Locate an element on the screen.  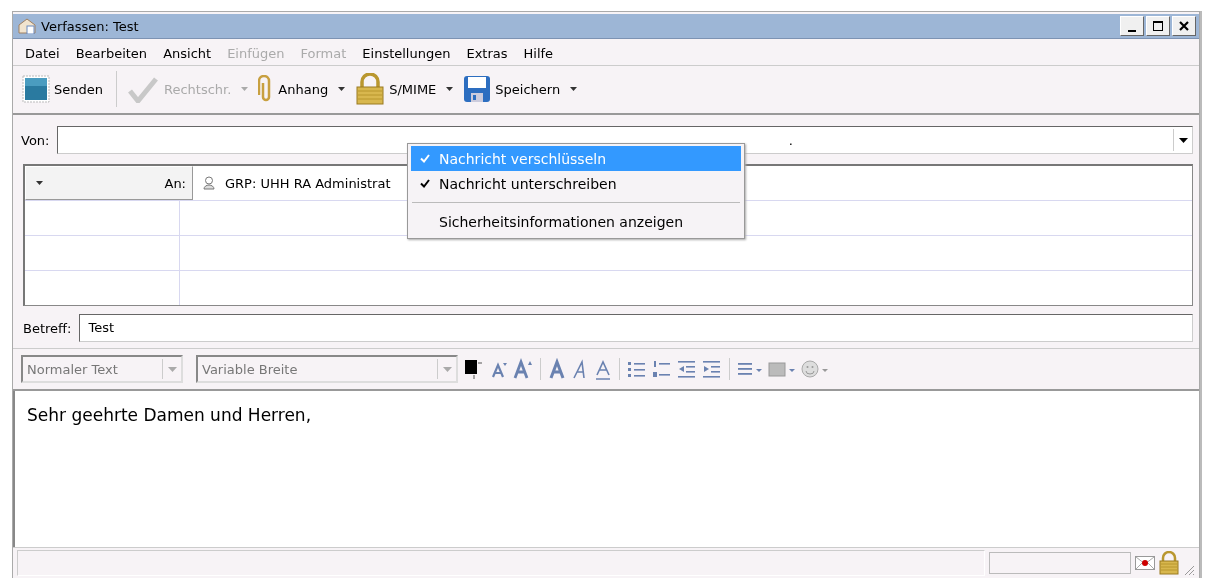
send-icon is located at coordinates (36, 89).